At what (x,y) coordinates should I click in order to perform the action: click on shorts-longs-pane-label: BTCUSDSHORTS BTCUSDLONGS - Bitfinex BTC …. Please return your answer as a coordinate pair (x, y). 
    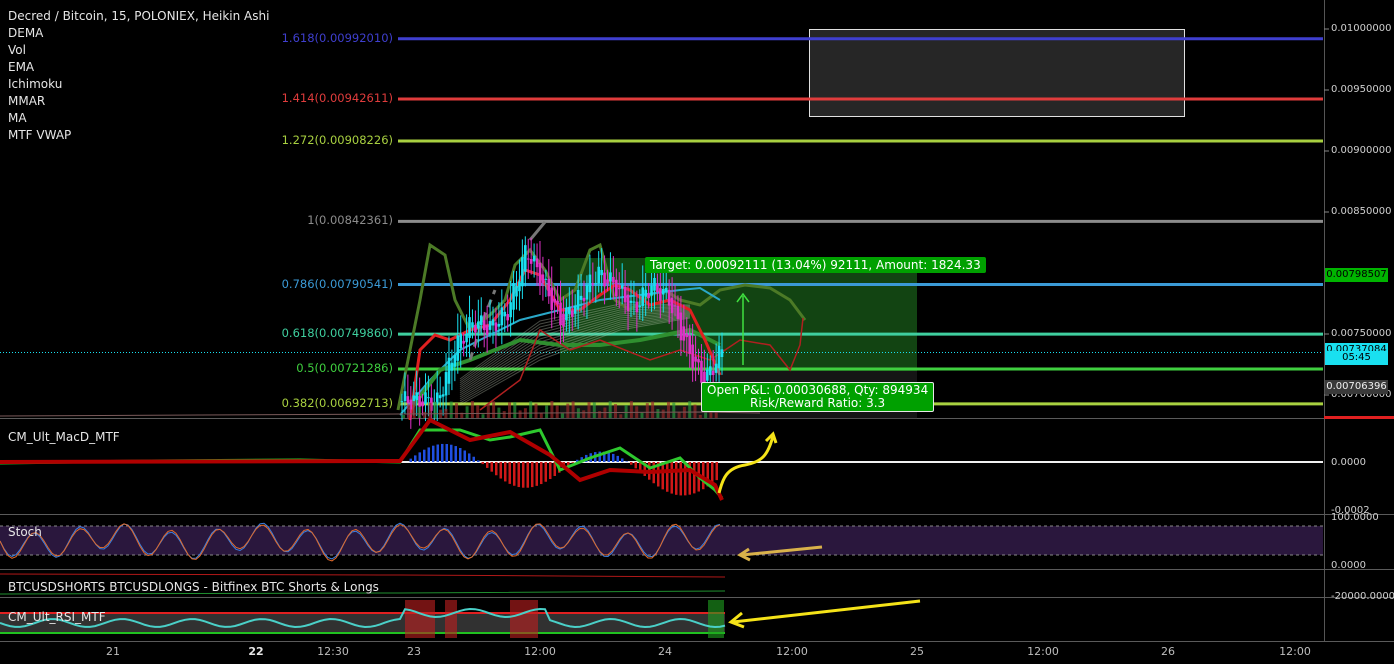
    Looking at the image, I should click on (193, 587).